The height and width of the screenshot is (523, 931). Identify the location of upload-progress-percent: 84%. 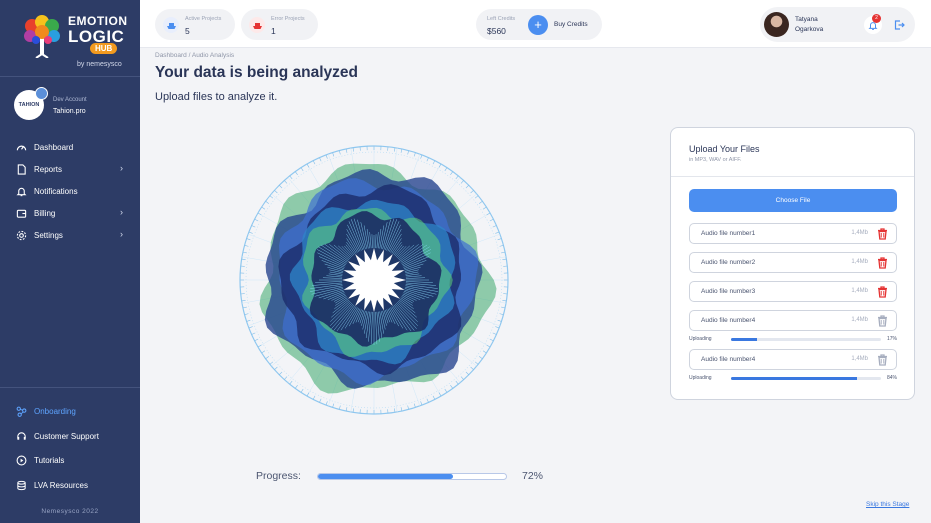
(892, 378).